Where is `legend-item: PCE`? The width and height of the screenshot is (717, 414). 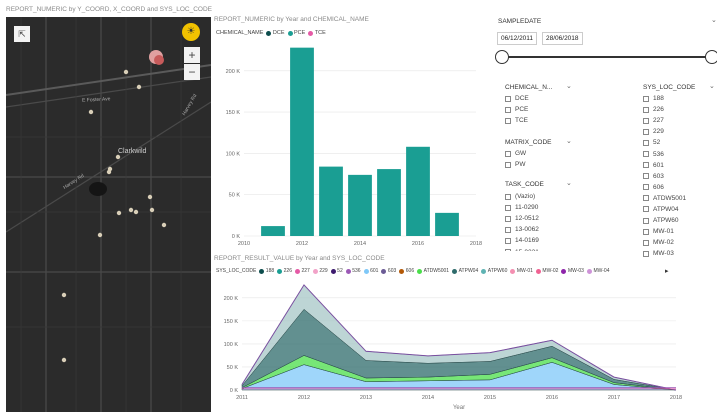
legend-item: PCE is located at coordinates (296, 33).